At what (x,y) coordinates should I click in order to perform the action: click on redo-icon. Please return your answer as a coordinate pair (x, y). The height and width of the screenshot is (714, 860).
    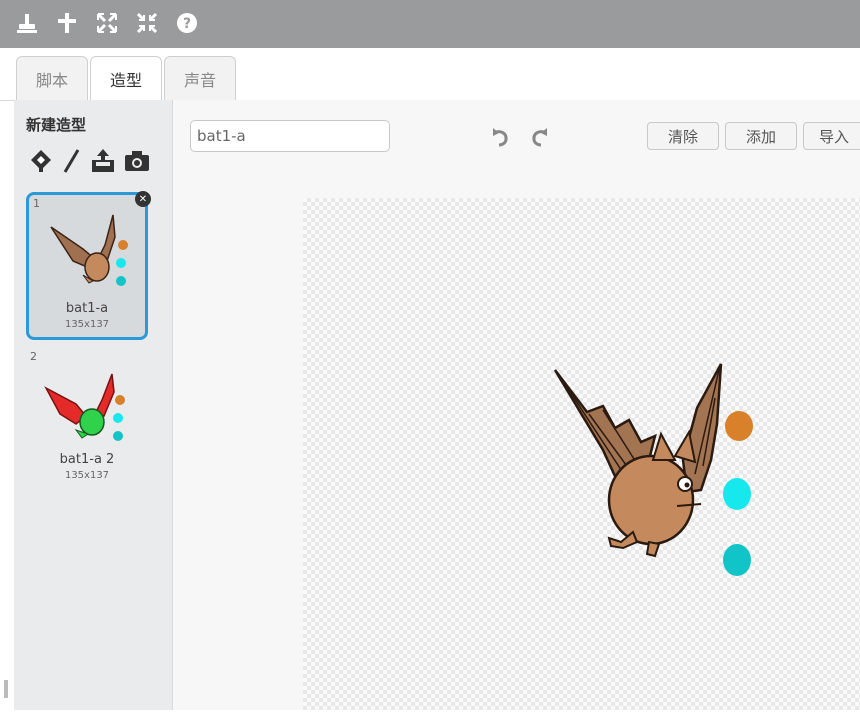
    Looking at the image, I should click on (541, 136).